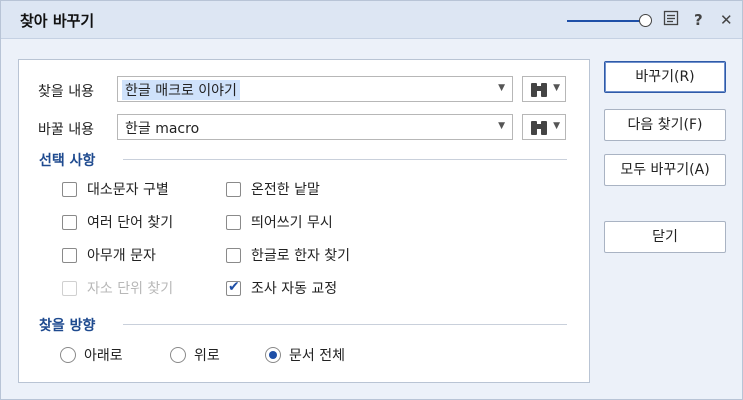 Image resolution: width=743 pixels, height=400 pixels. Describe the element at coordinates (181, 90) in the screenshot. I see `find-value: 한글 매크로 이야기` at that location.